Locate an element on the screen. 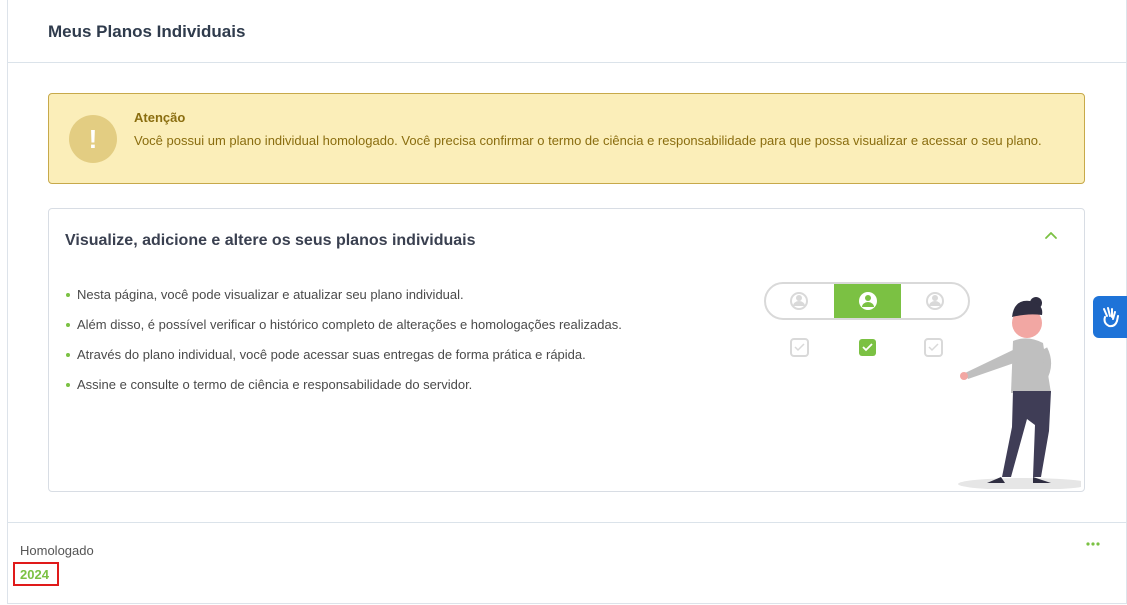 The height and width of the screenshot is (605, 1127). header-divider is located at coordinates (567, 62).